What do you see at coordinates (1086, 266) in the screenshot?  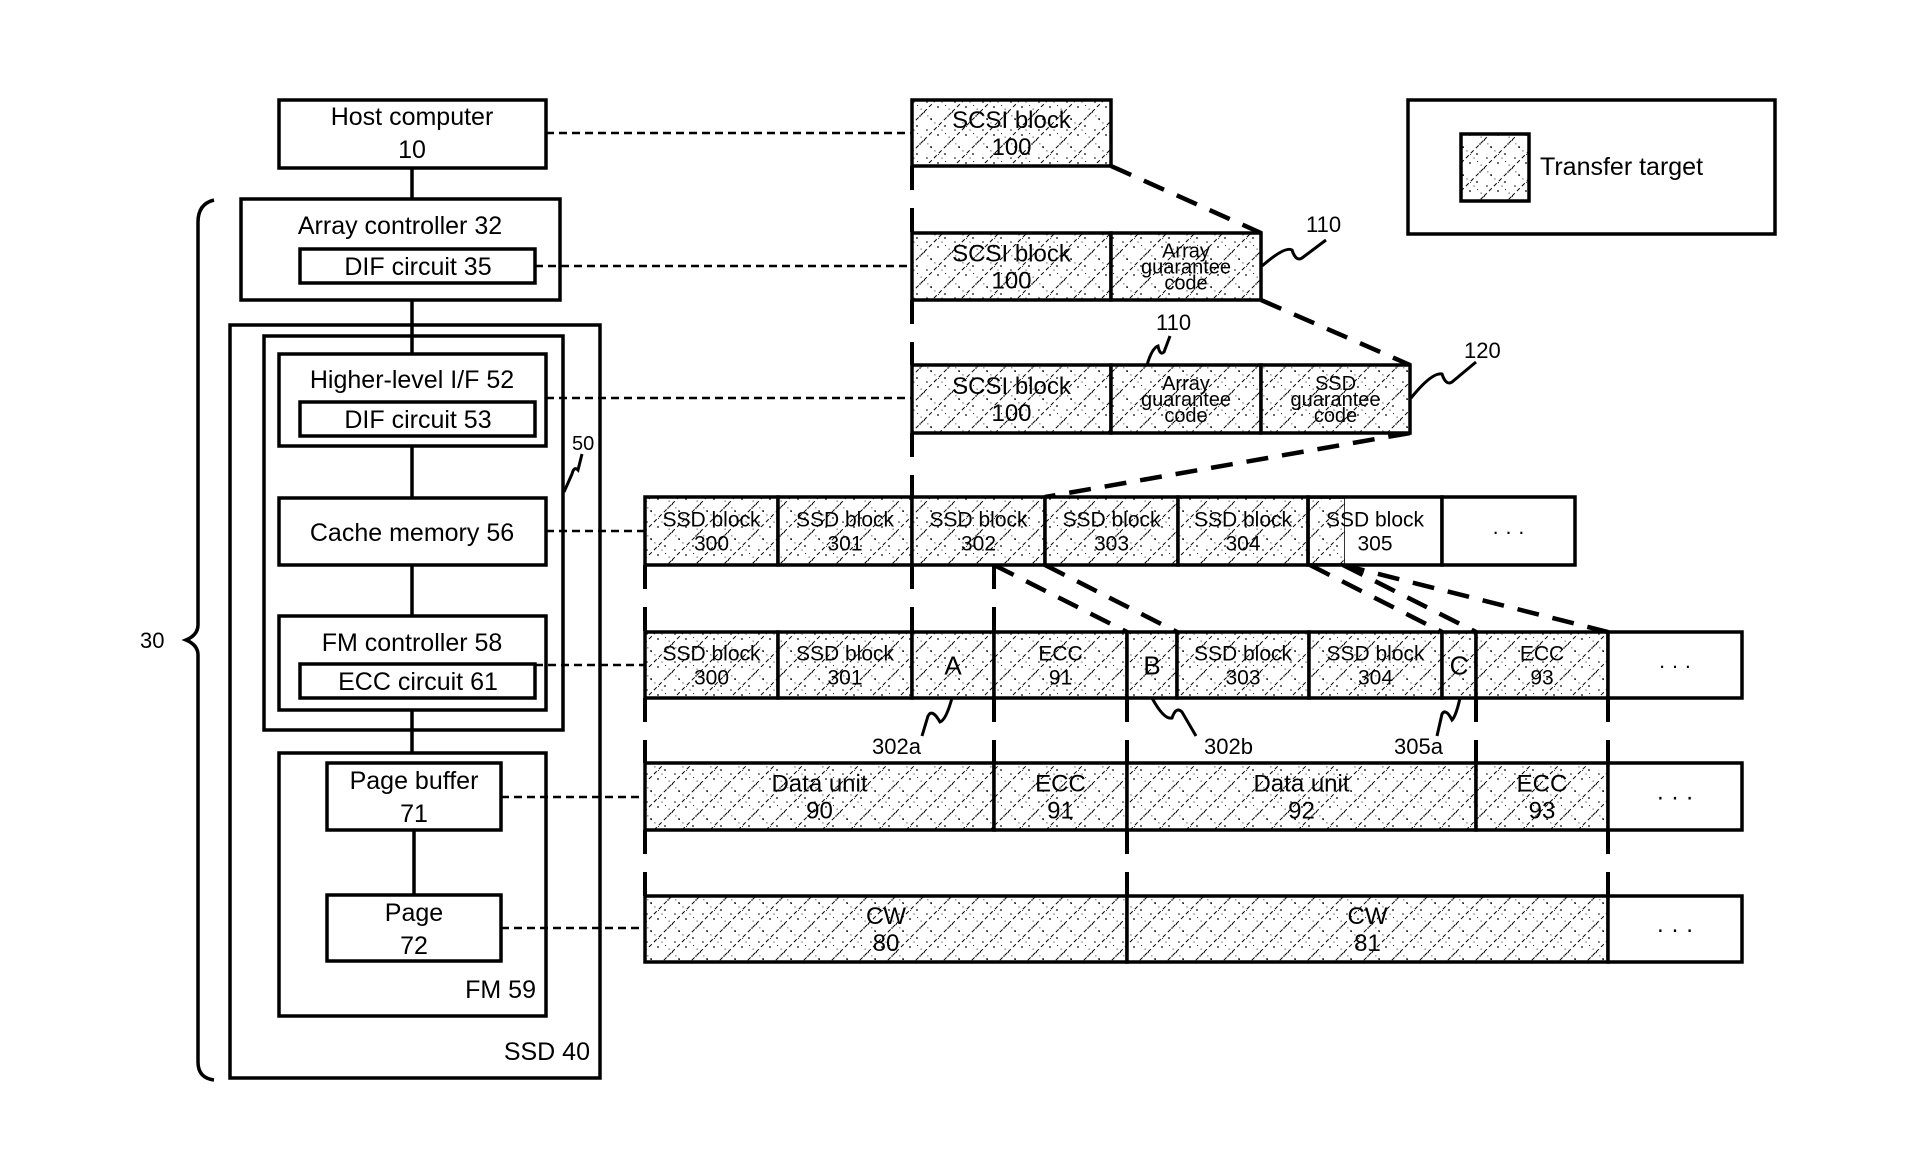 I see `row-scsi-array: SCSI block100 Arrayguaranteecode` at bounding box center [1086, 266].